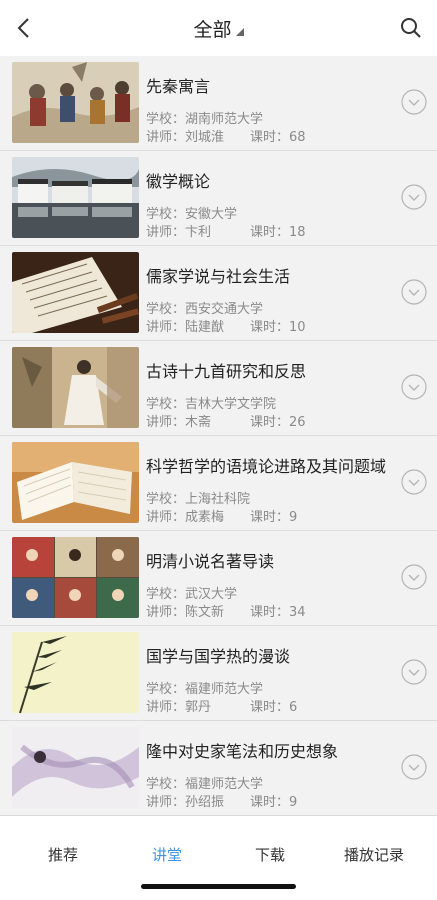 This screenshot has width=437, height=900. What do you see at coordinates (218, 103) in the screenshot?
I see `course-row: 先秦寓言 学校：湖南师范大学 讲师：刘城淮 课时：68` at bounding box center [218, 103].